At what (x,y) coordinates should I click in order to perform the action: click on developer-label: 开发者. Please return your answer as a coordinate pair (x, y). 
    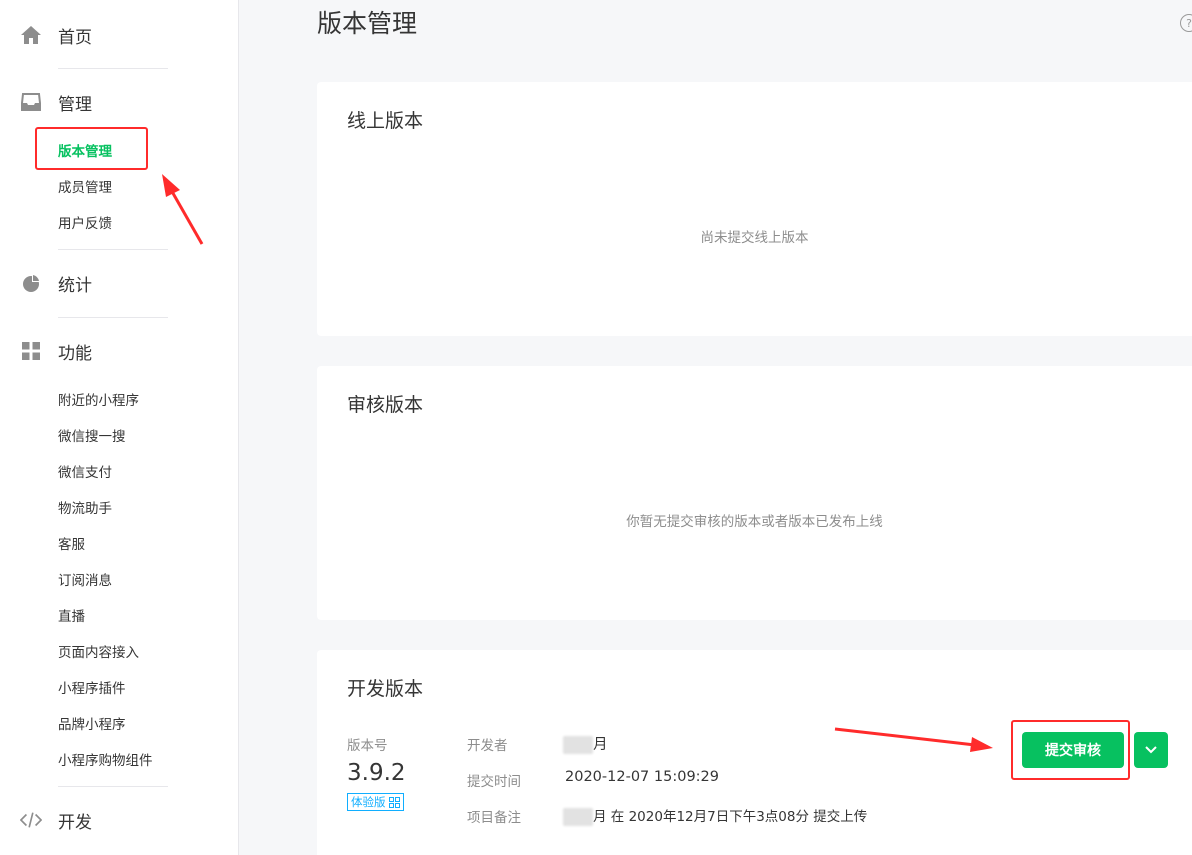
    Looking at the image, I should click on (487, 746).